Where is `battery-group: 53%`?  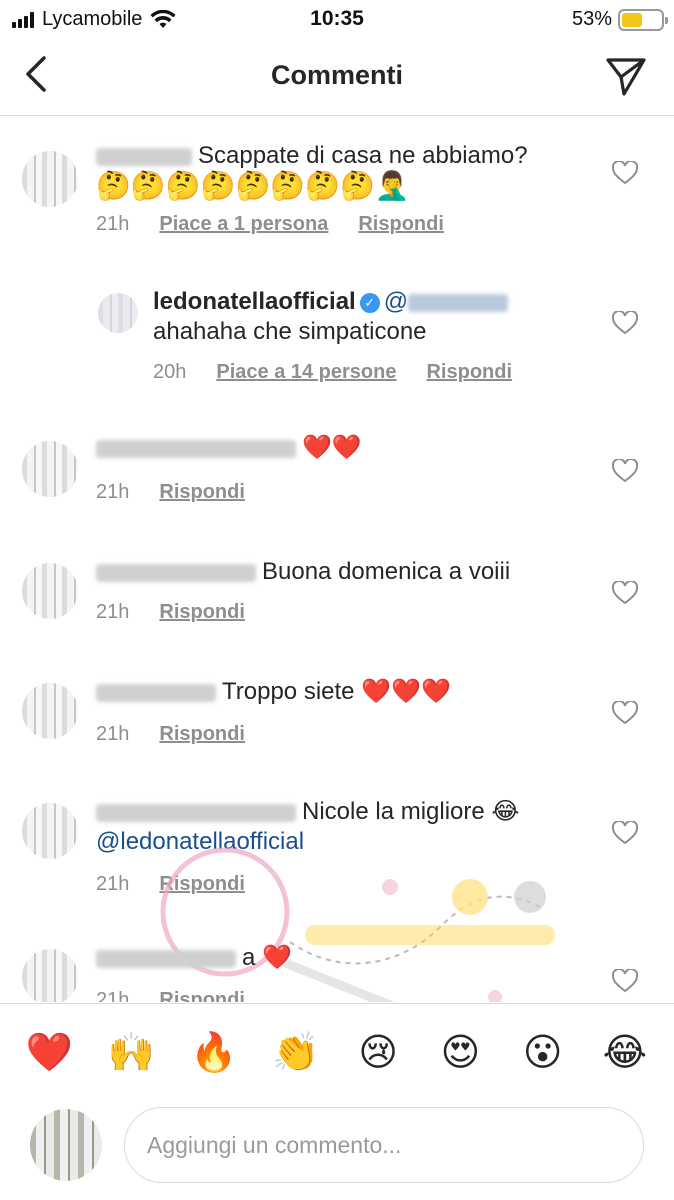 battery-group: 53% is located at coordinates (619, 19).